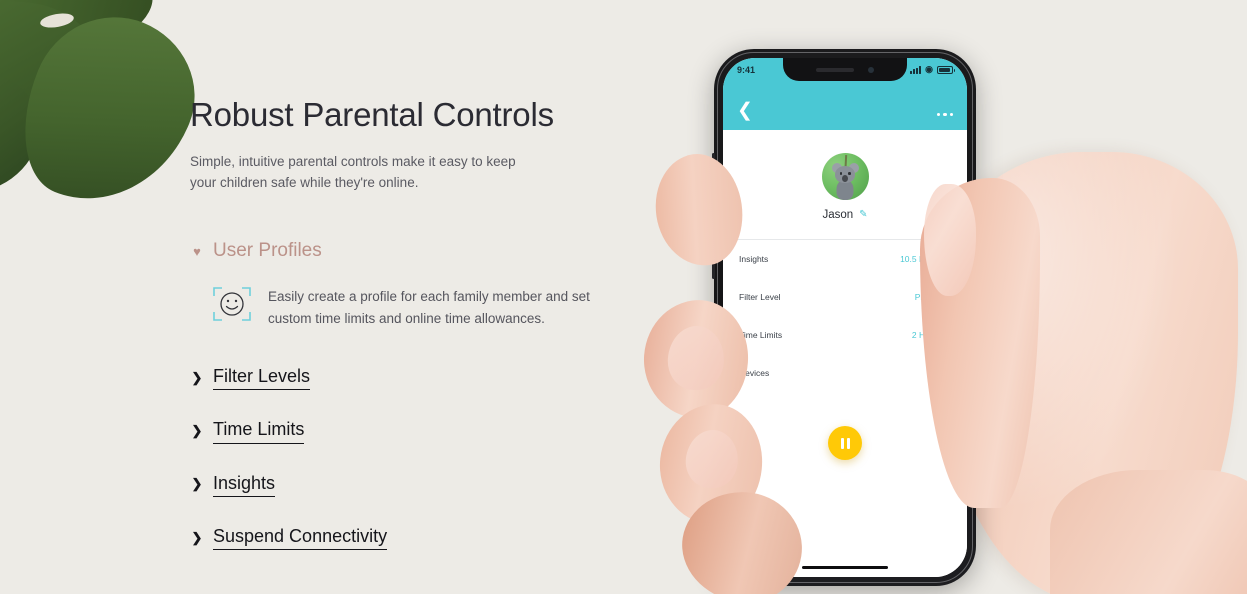 This screenshot has height=594, width=1247. Describe the element at coordinates (267, 250) in the screenshot. I see `accordion-label: User Profiles` at that location.